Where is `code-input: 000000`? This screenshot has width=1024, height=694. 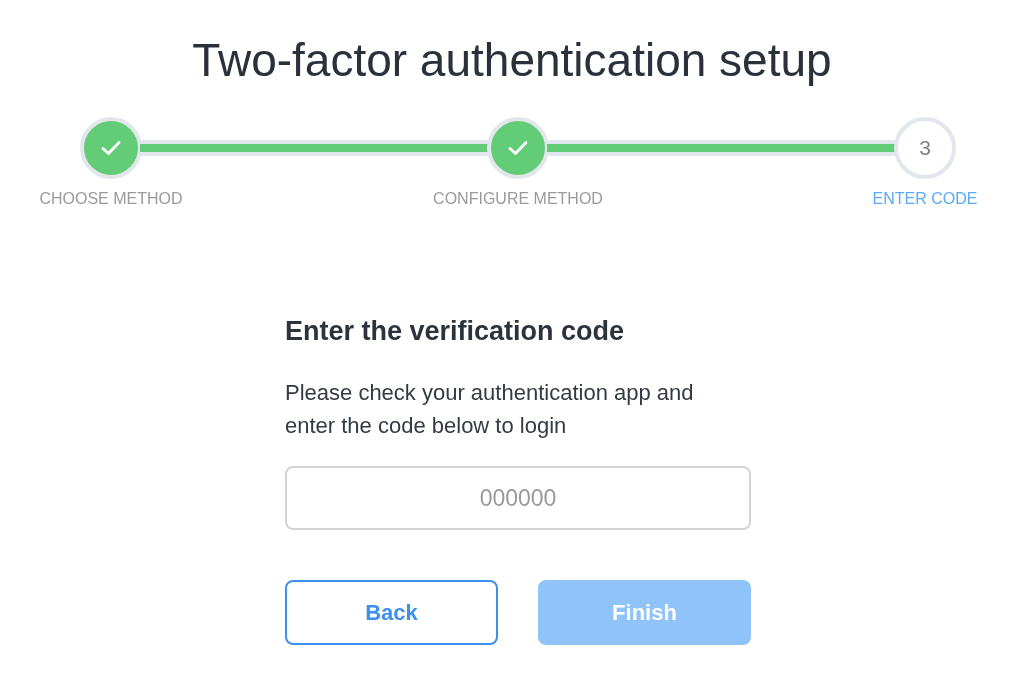
code-input: 000000 is located at coordinates (518, 498).